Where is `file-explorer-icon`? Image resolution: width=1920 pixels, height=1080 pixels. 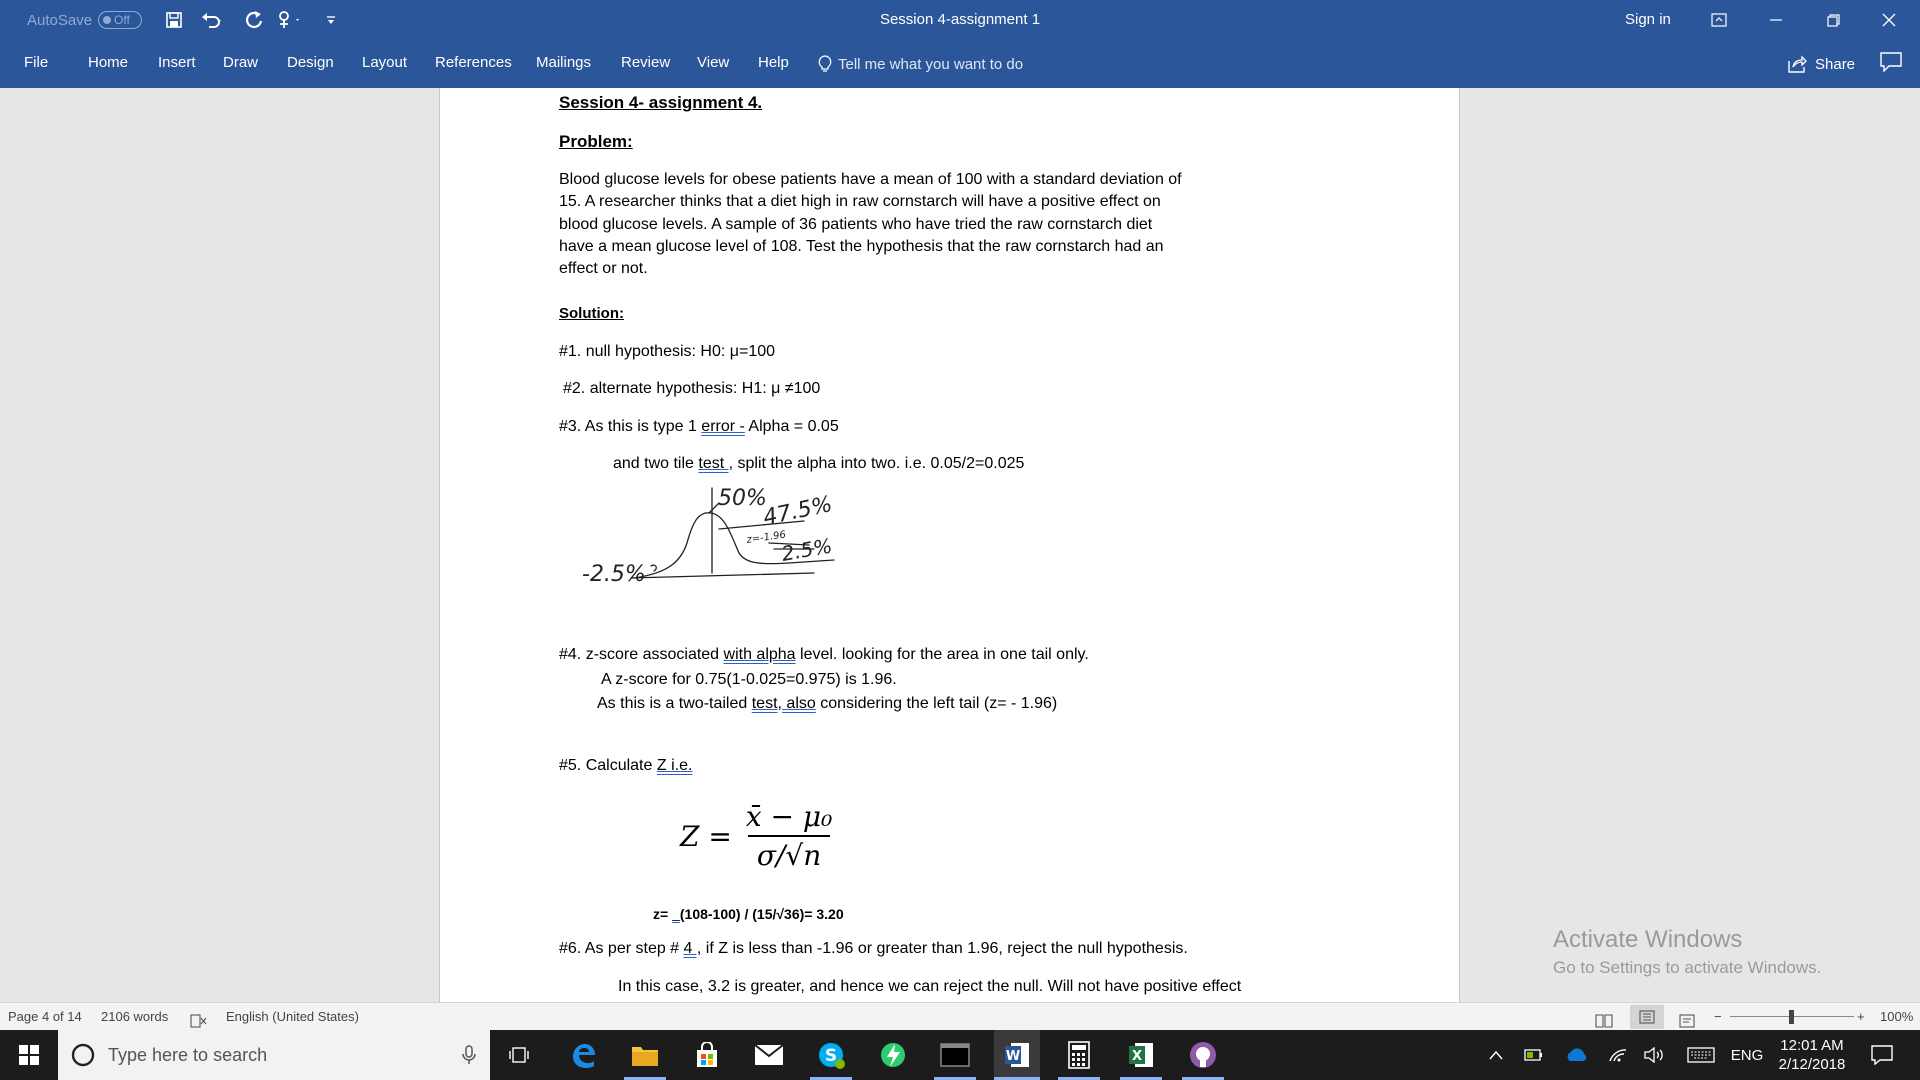 file-explorer-icon is located at coordinates (645, 1055).